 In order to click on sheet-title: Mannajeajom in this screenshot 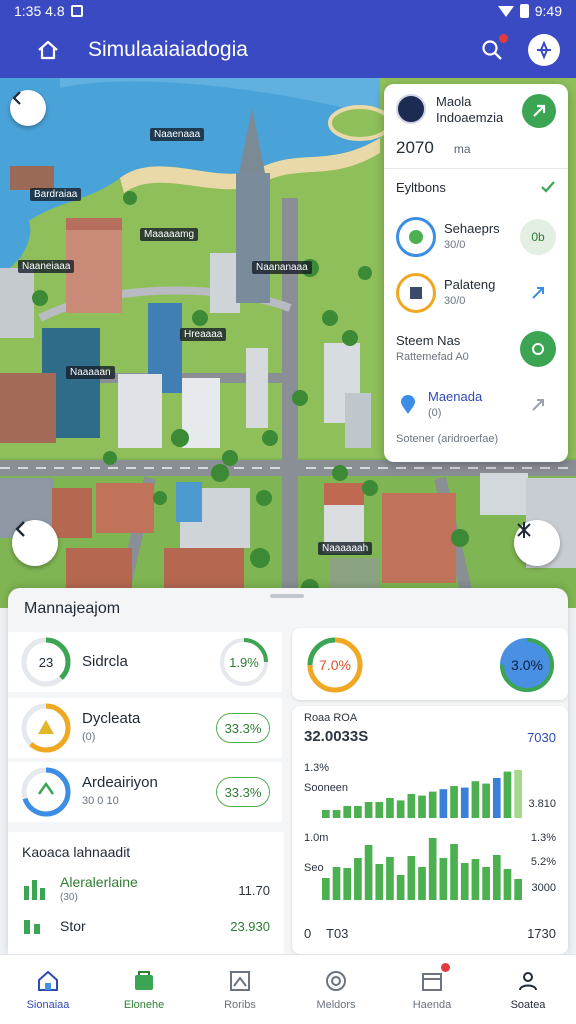, I will do `click(72, 608)`.